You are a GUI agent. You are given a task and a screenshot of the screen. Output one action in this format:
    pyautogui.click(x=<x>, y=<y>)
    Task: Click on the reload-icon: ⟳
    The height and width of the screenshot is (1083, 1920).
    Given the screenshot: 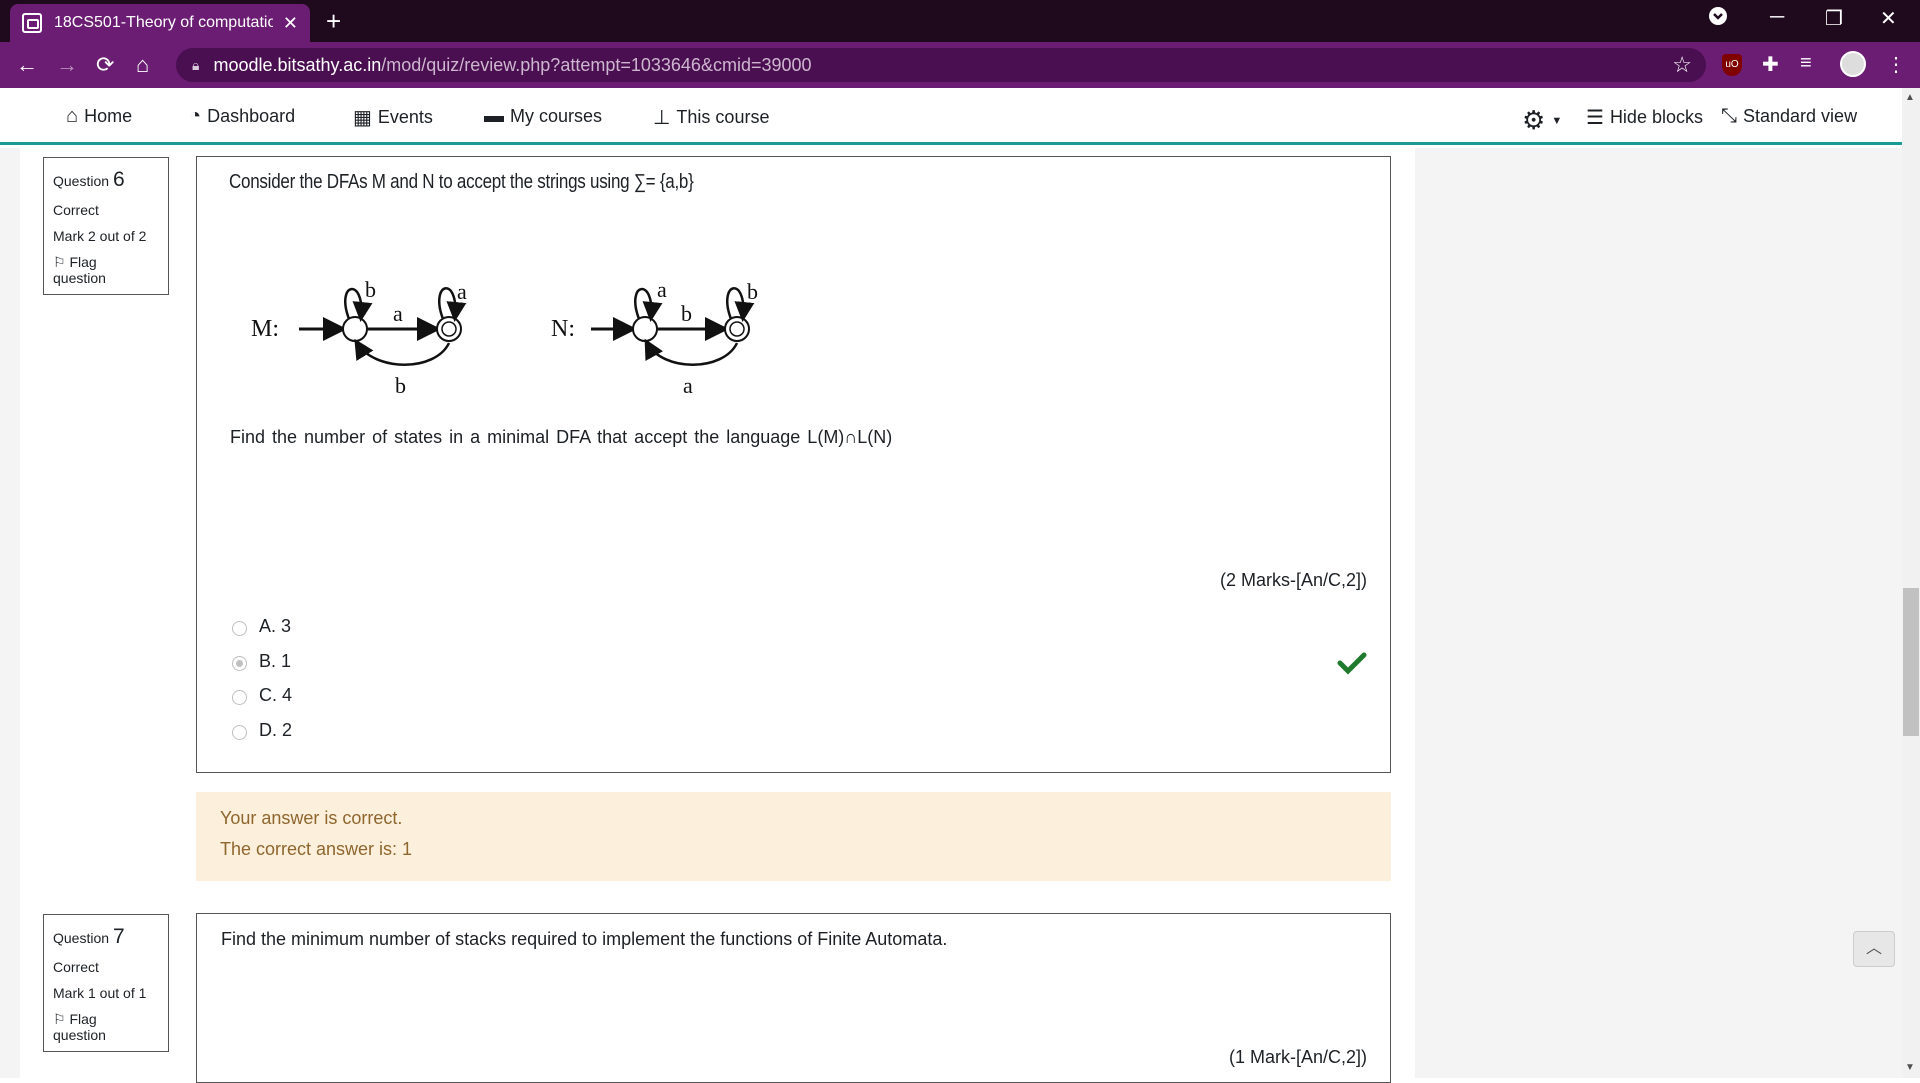 What is the action you would take?
    pyautogui.click(x=105, y=65)
    